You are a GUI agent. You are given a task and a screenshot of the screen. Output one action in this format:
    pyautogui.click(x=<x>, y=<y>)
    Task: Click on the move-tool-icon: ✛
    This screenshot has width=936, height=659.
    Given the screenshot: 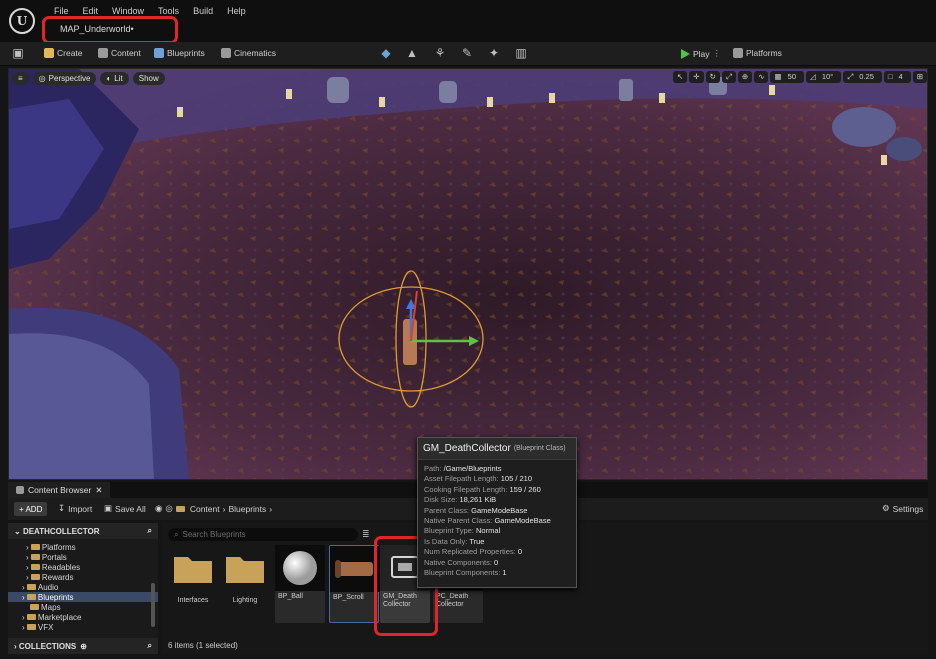 What is the action you would take?
    pyautogui.click(x=696, y=77)
    